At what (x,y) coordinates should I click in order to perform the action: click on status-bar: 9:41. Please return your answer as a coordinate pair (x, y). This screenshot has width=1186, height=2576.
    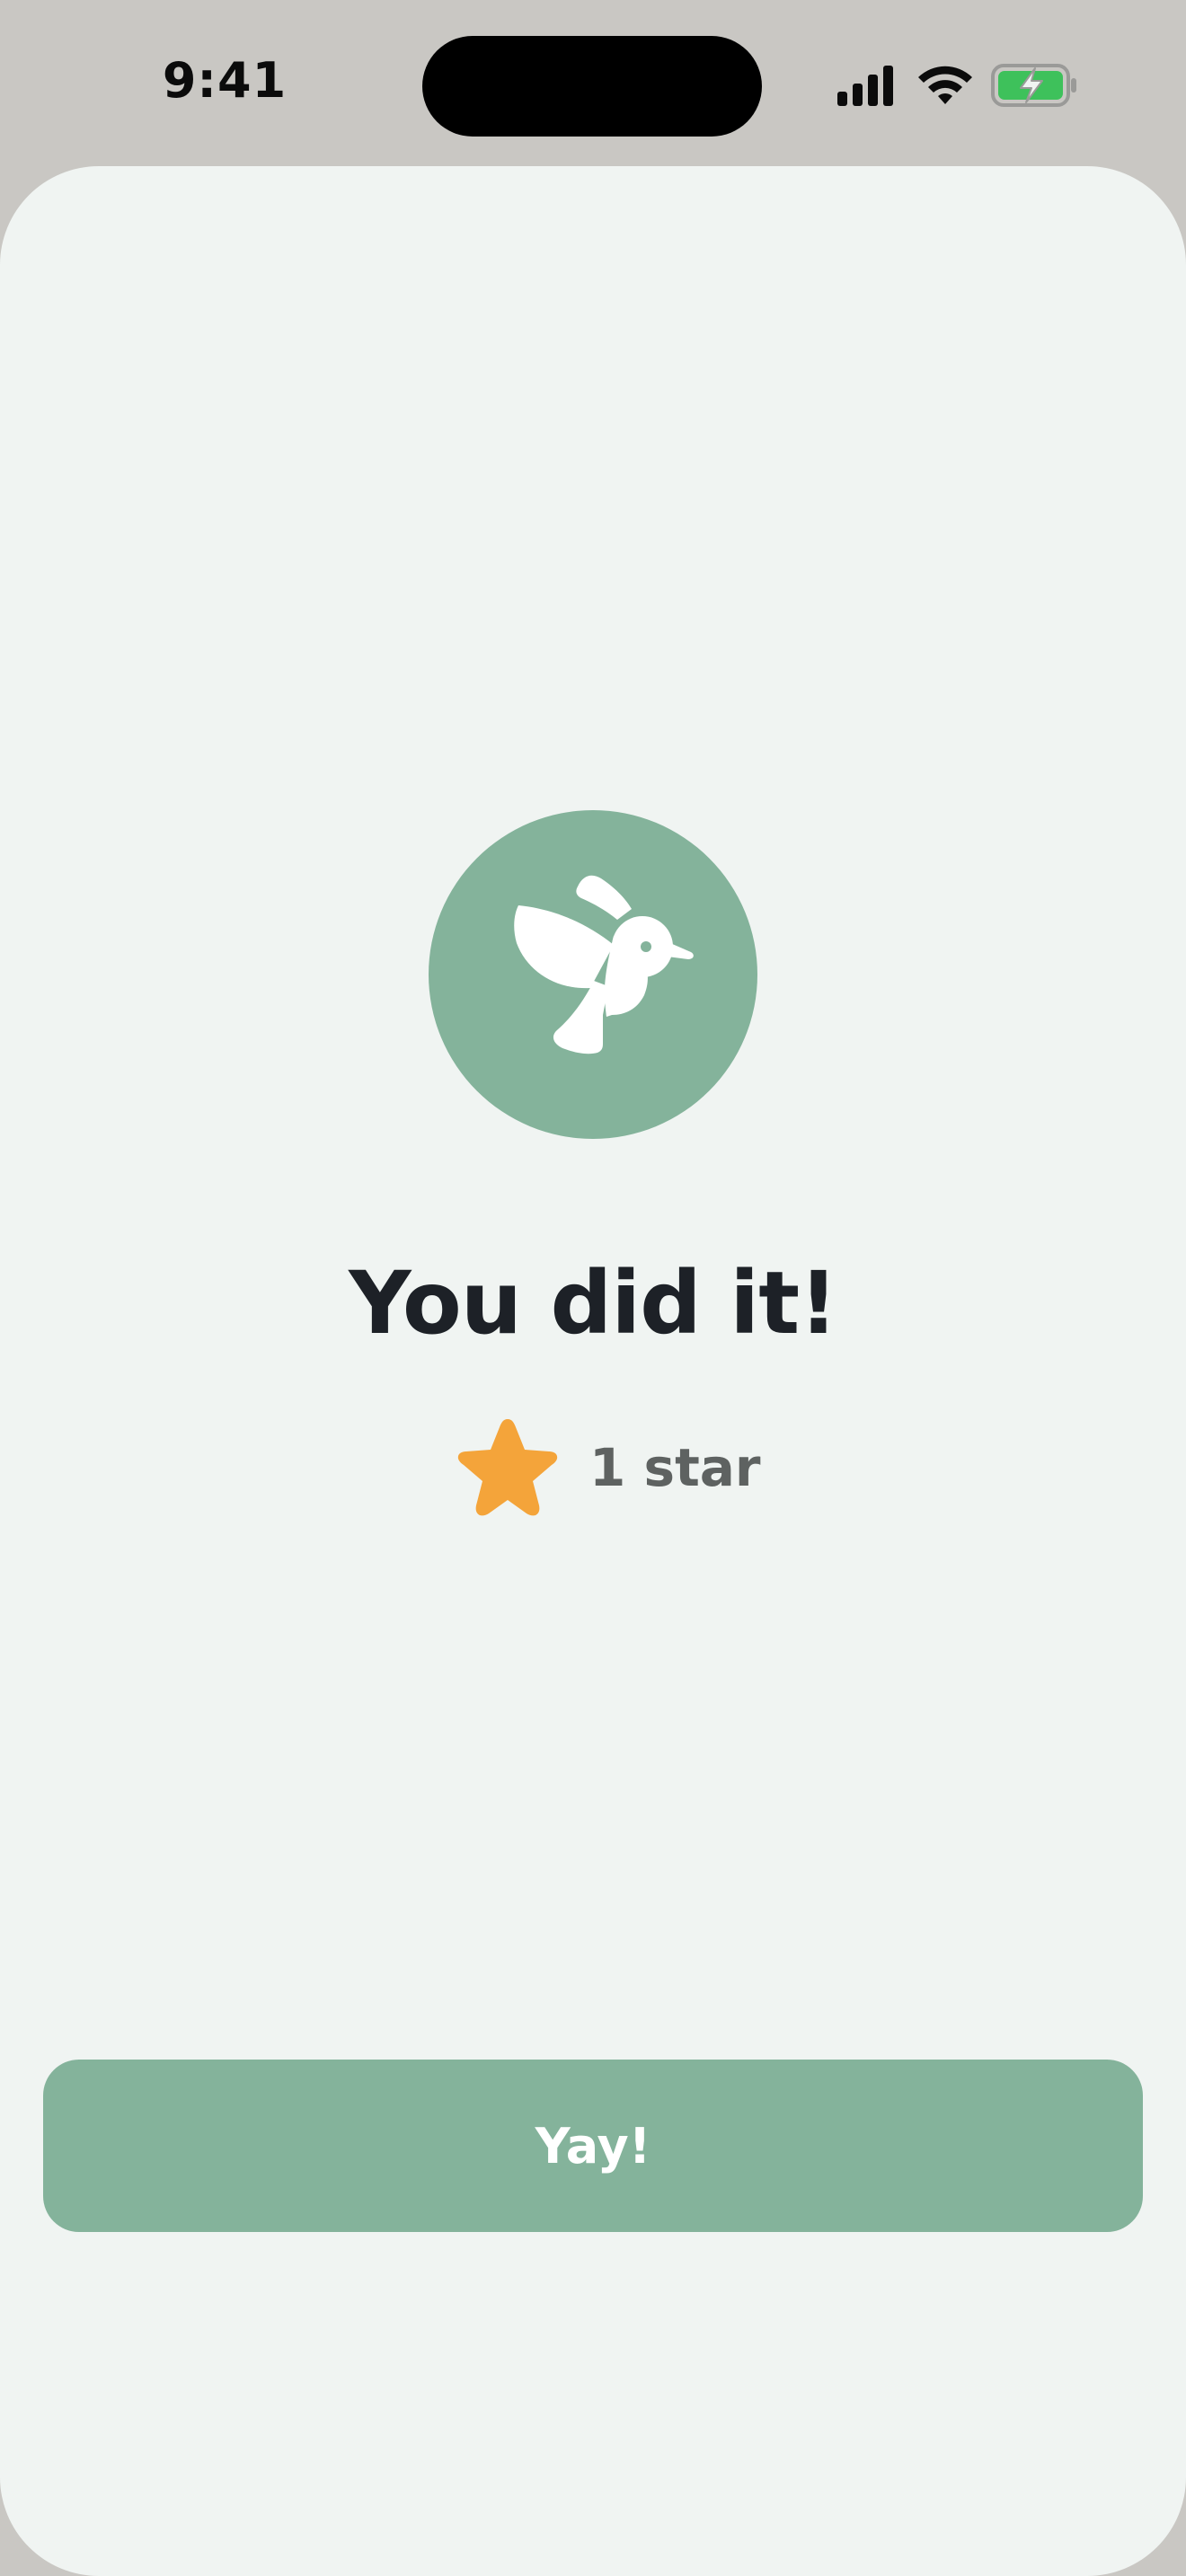
    Looking at the image, I should click on (593, 83).